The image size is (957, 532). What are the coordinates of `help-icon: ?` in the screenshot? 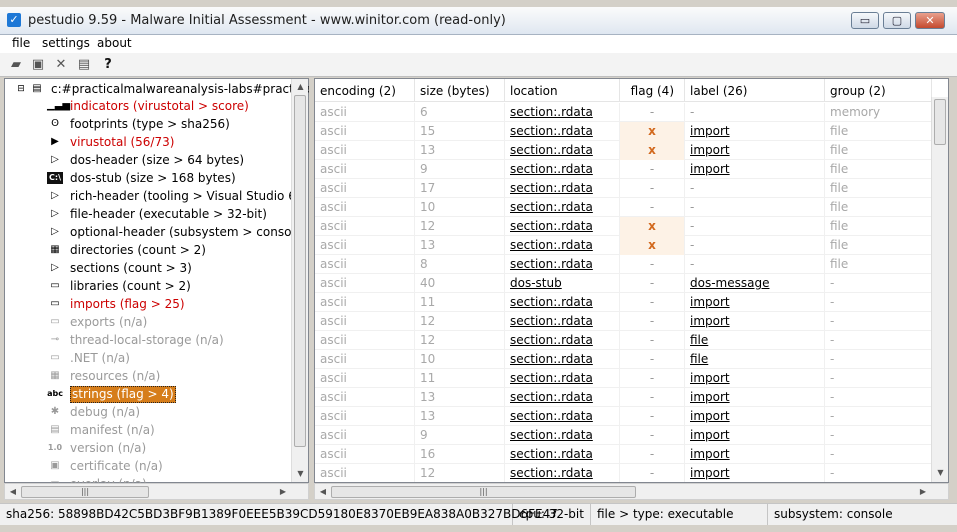 It's located at (108, 65).